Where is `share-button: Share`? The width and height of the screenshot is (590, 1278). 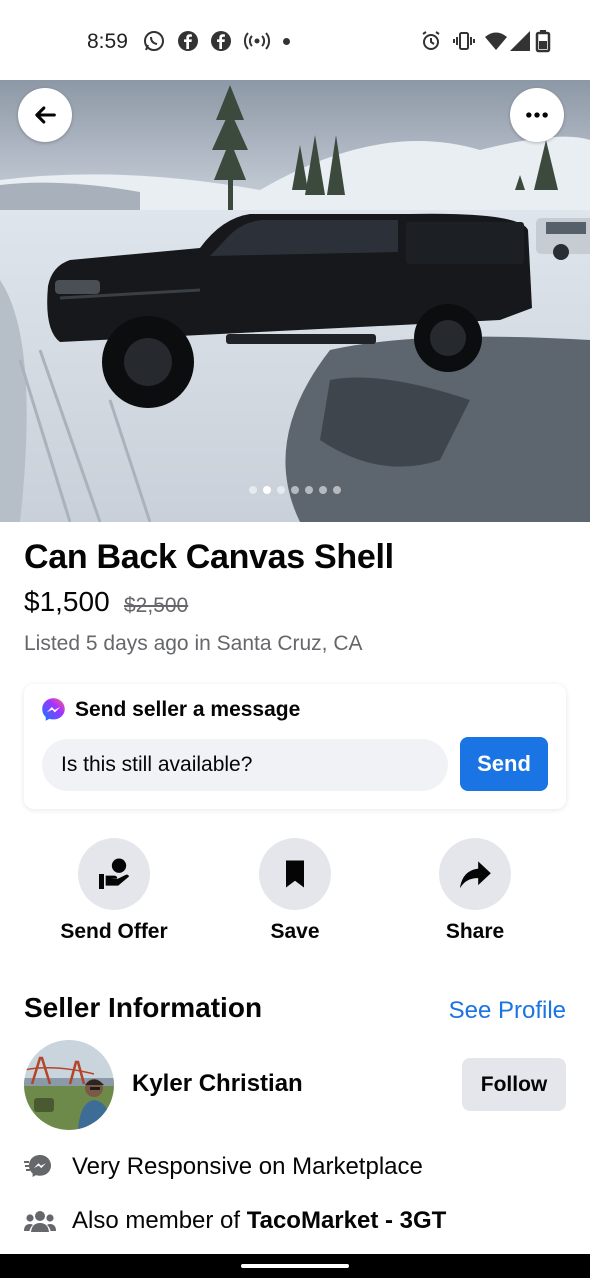
share-button: Share is located at coordinates (475, 891).